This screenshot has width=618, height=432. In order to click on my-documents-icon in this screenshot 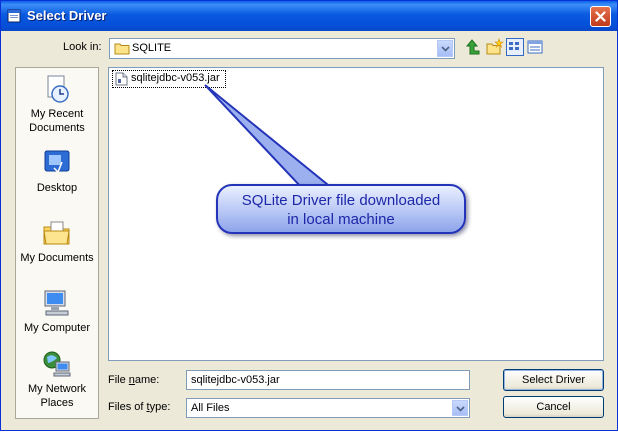, I will do `click(56, 233)`.